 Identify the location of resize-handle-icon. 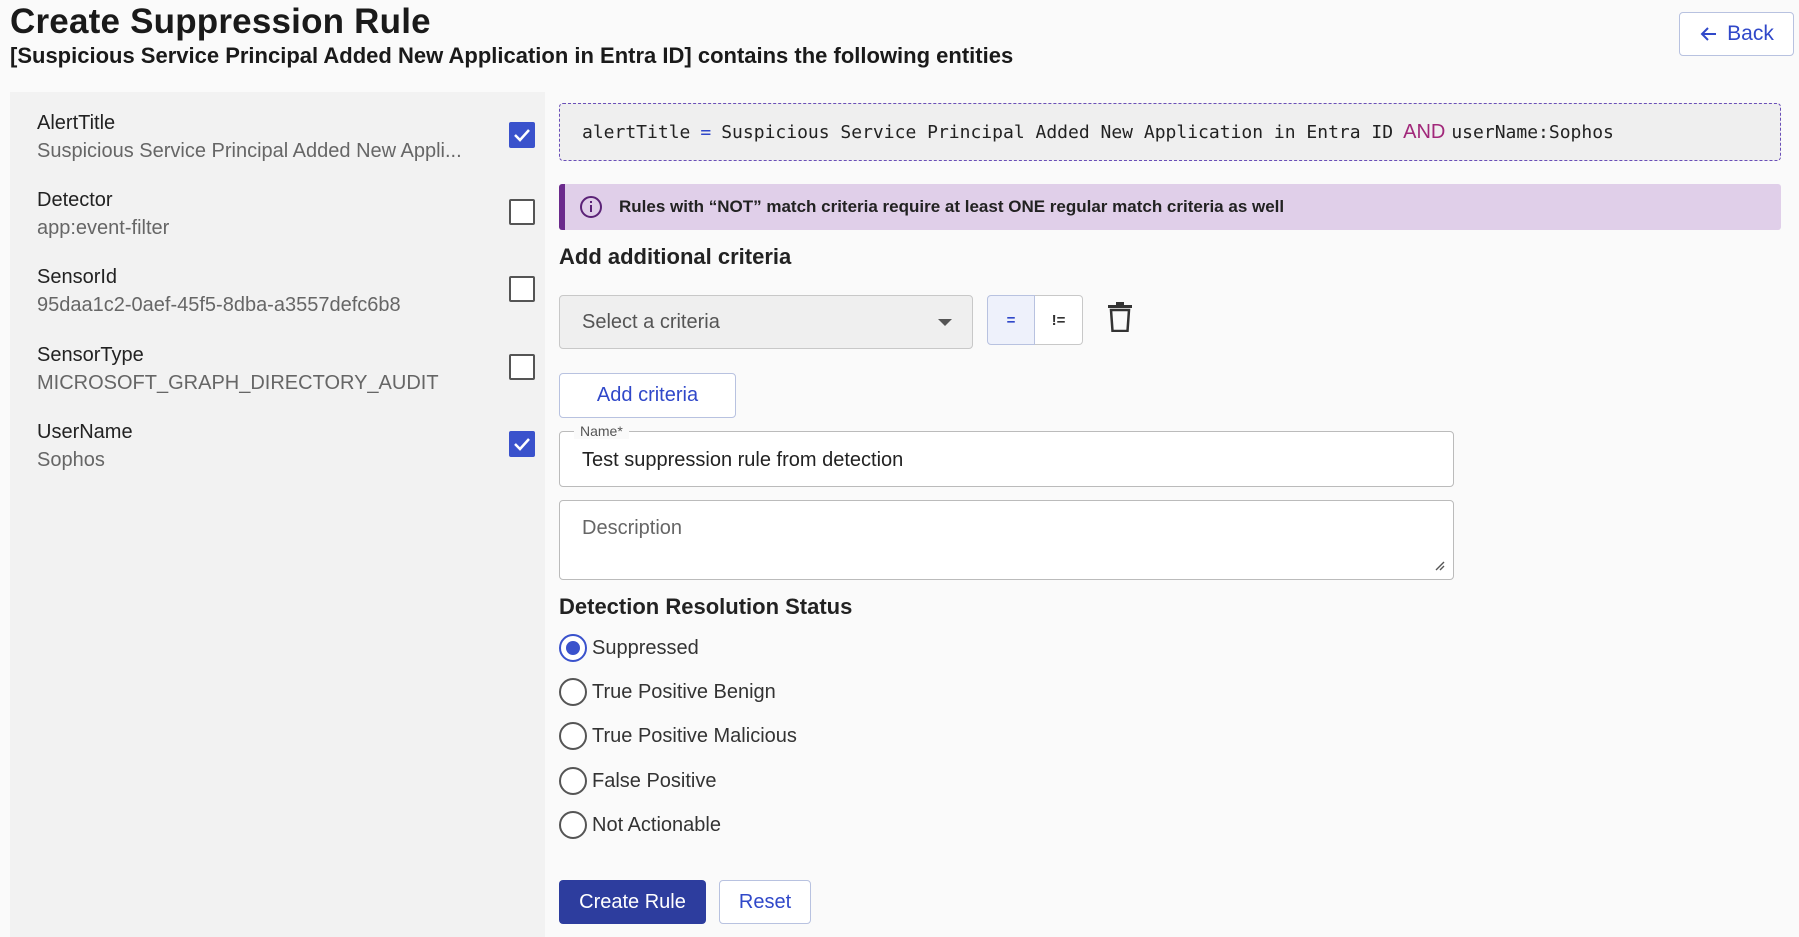
(1439, 565).